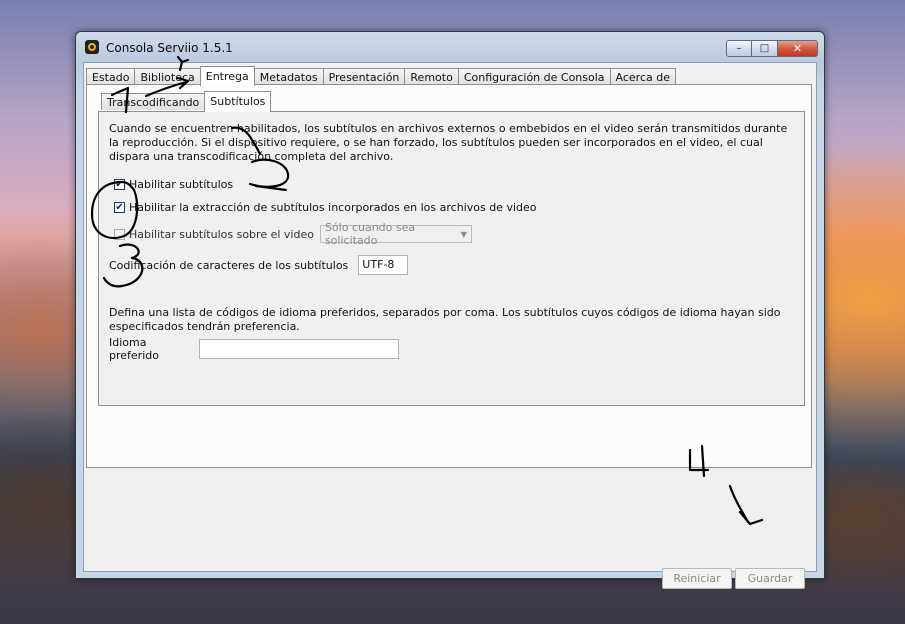 Image resolution: width=905 pixels, height=624 pixels. I want to click on tab-biblioteca: Biblioteca, so click(167, 76).